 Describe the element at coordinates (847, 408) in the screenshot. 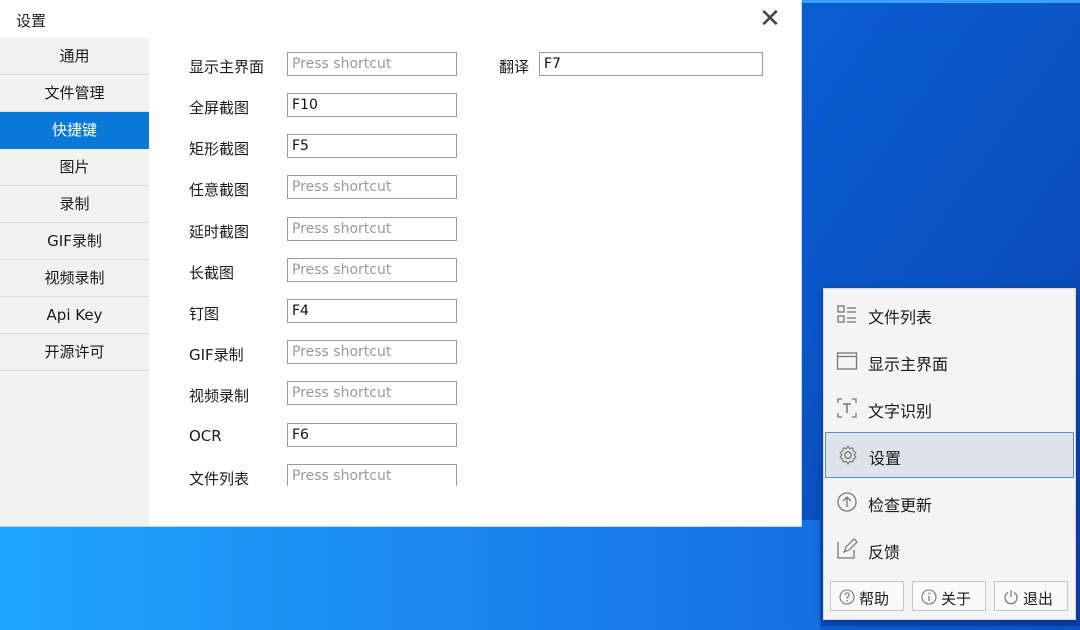

I see `text-recognition-icon` at that location.